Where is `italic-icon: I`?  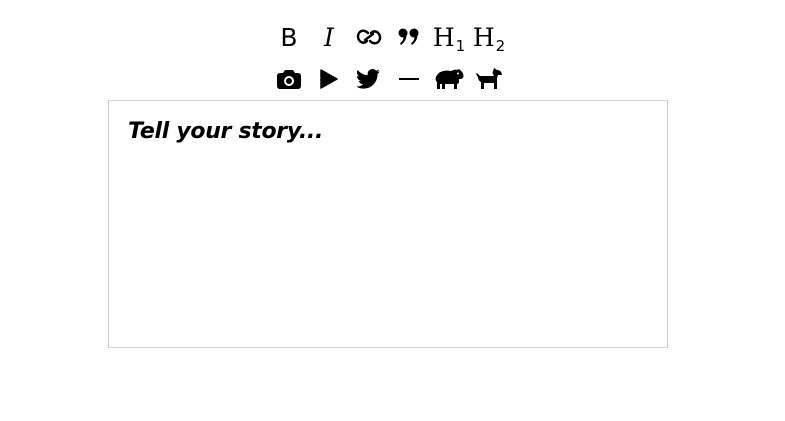
italic-icon: I is located at coordinates (329, 37).